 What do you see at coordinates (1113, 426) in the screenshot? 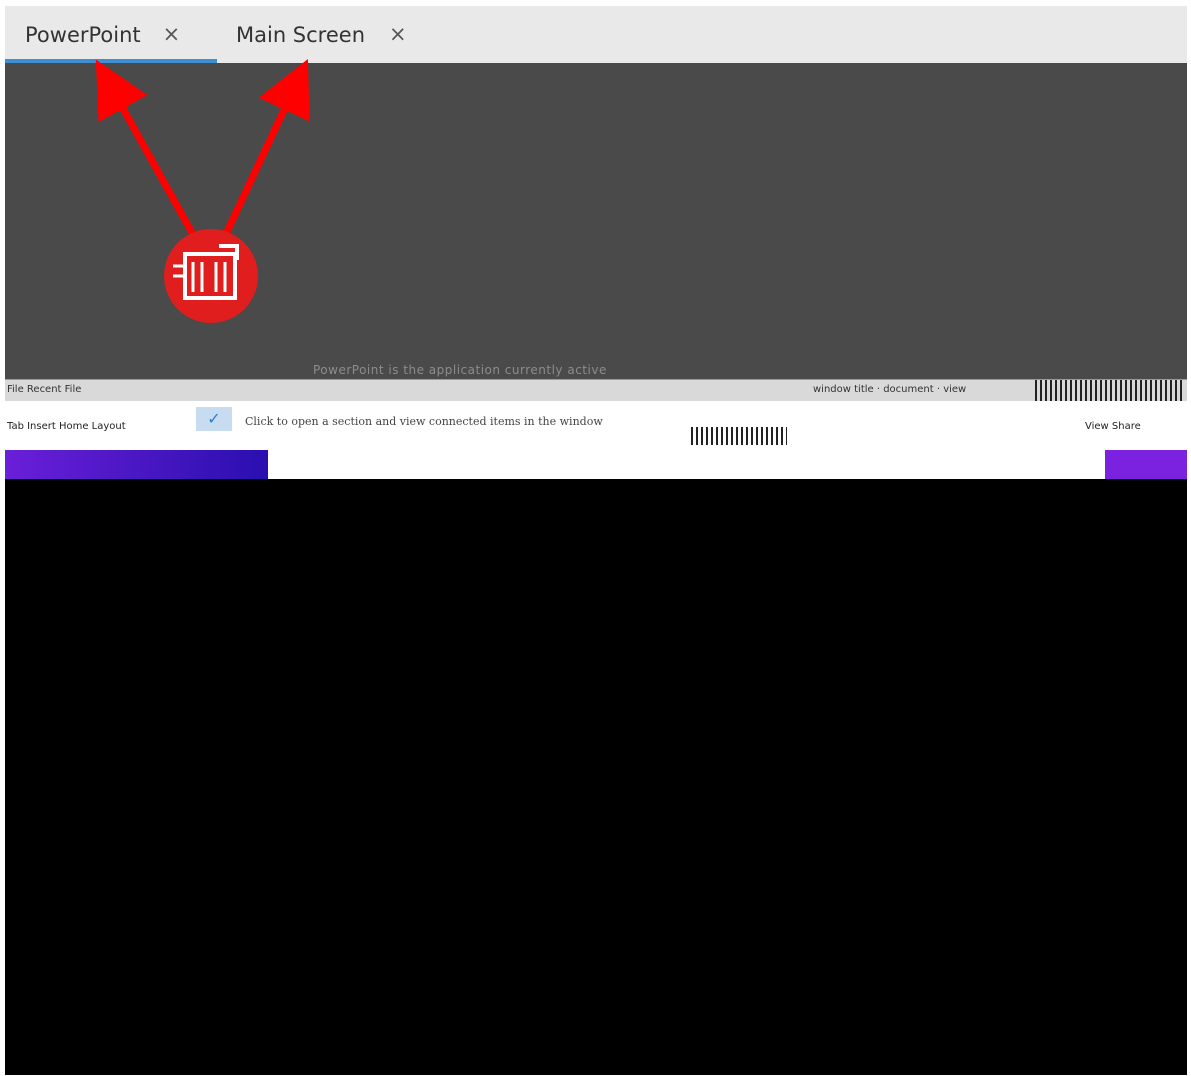
I see `toolbar-right-text: View Share` at bounding box center [1113, 426].